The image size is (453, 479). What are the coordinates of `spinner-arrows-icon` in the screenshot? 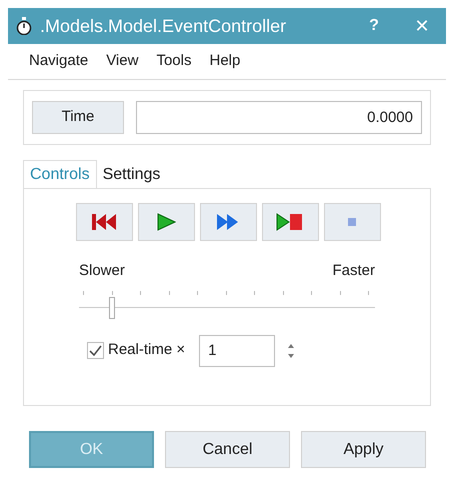 It's located at (291, 350).